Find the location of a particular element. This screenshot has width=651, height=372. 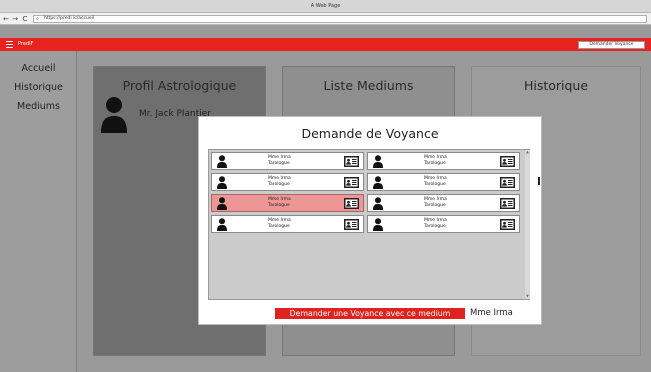

demander-voyance-button: Demander Voyance is located at coordinates (611, 45).